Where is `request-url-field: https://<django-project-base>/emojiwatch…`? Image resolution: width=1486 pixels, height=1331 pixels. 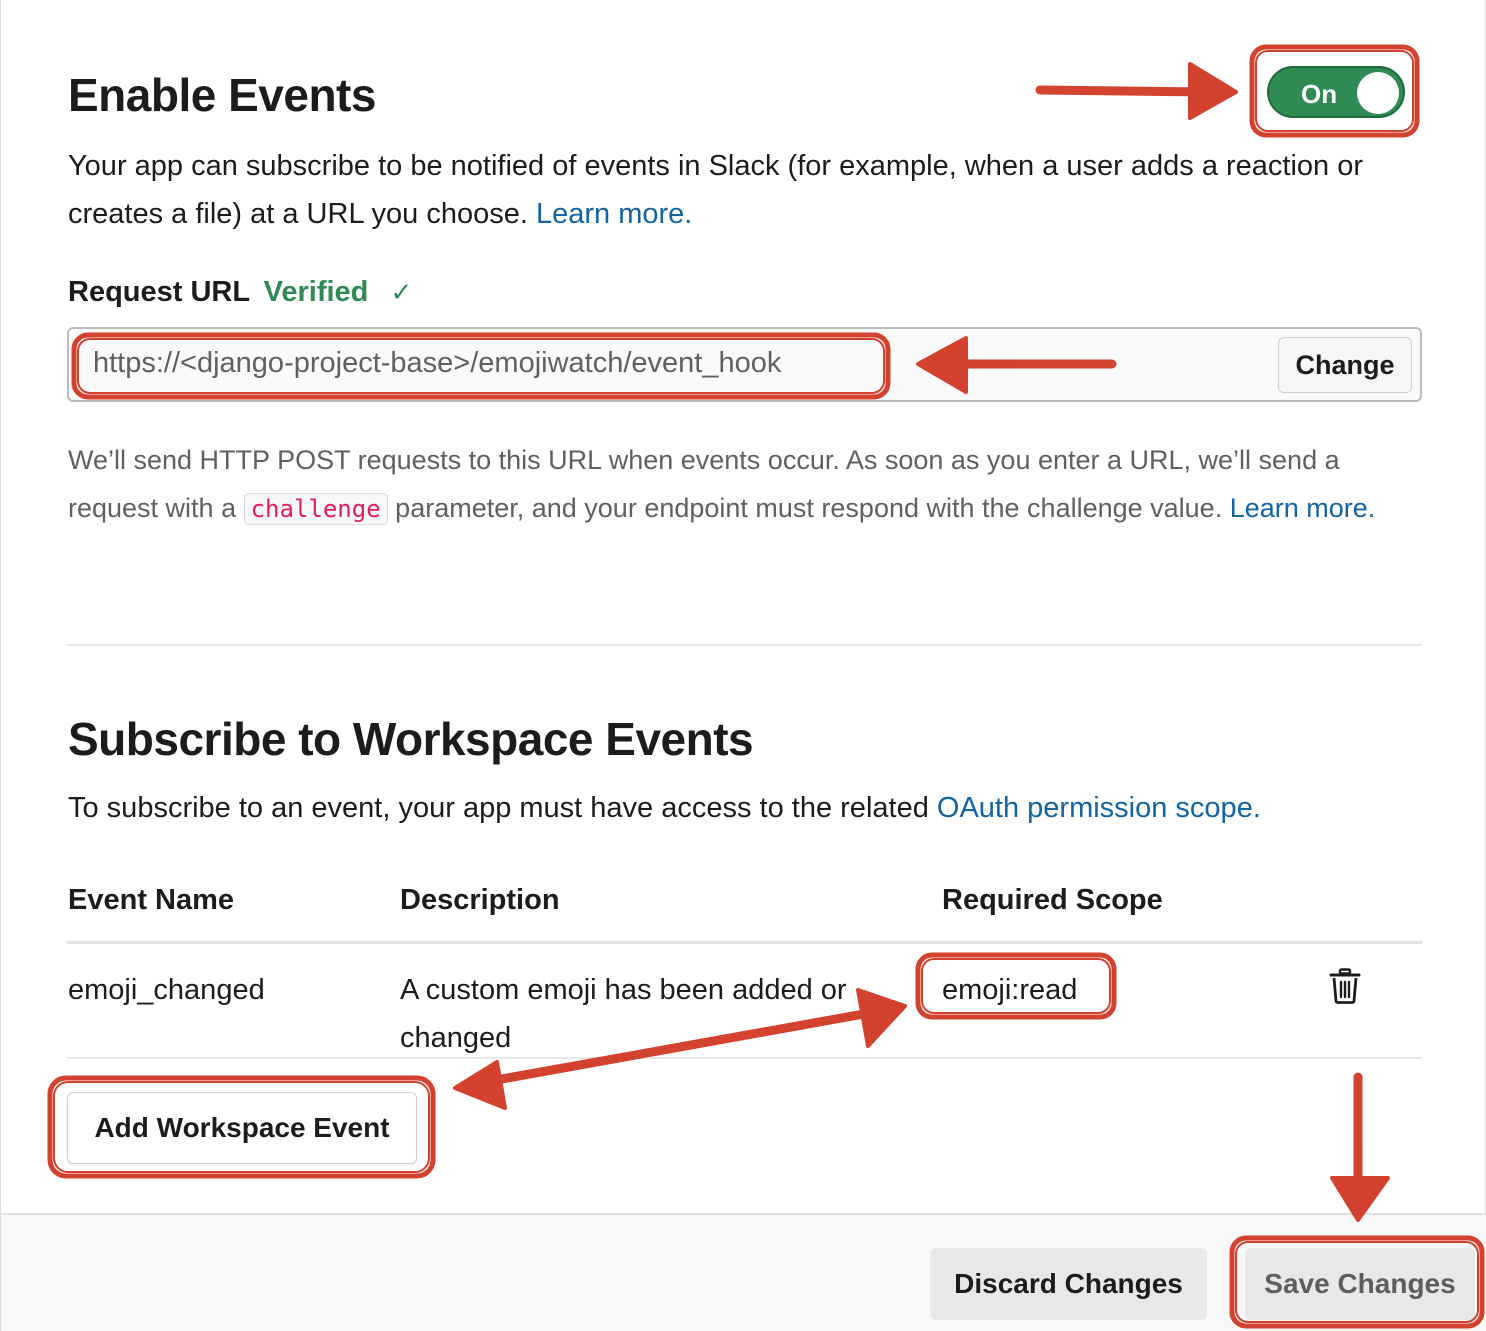 request-url-field: https://<django-project-base>/emojiwatch… is located at coordinates (744, 364).